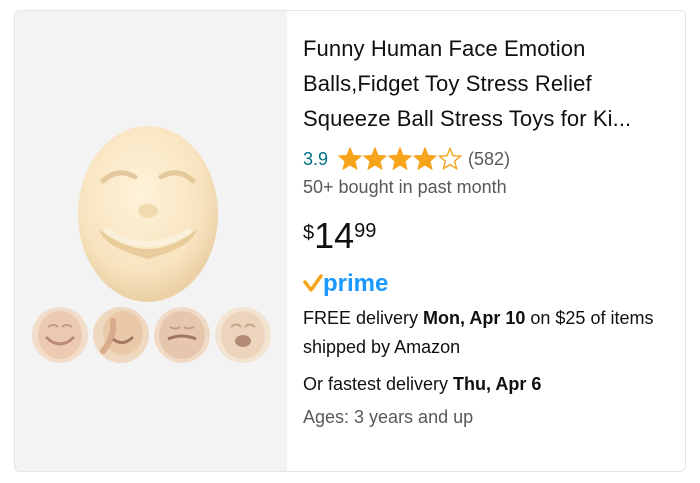 The width and height of the screenshot is (700, 483). What do you see at coordinates (488, 237) in the screenshot?
I see `price: $ 14 99` at bounding box center [488, 237].